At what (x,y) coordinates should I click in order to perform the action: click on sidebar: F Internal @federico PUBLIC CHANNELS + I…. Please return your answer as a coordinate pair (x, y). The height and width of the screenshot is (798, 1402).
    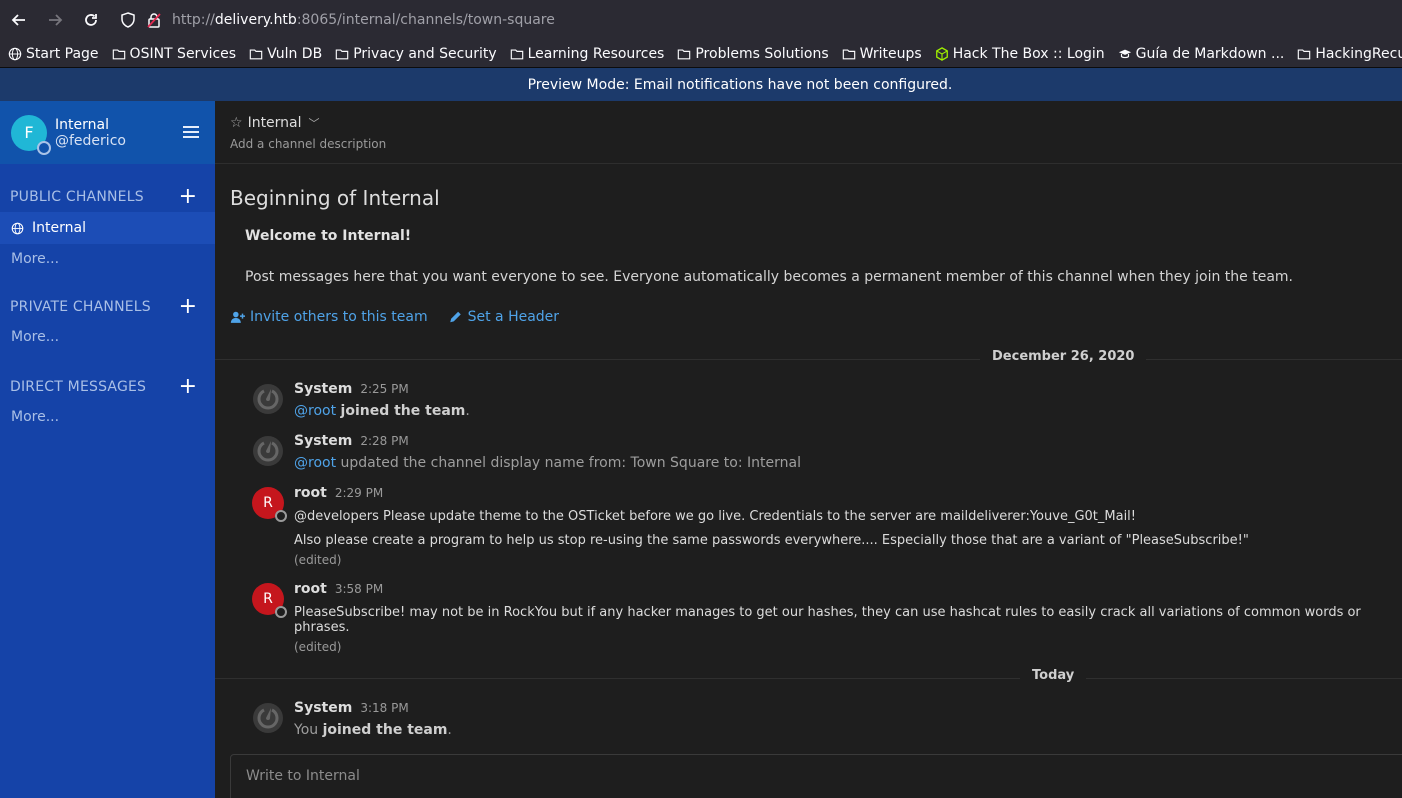
    Looking at the image, I should click on (107, 449).